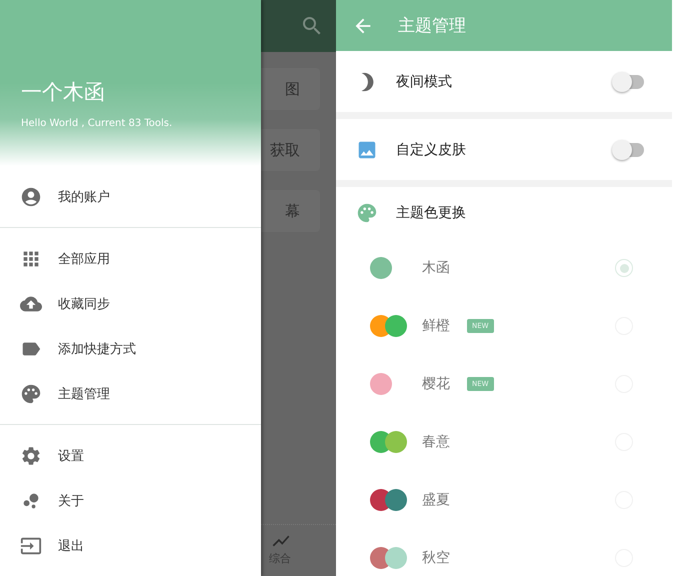 The image size is (673, 576). Describe the element at coordinates (436, 500) in the screenshot. I see `theme-name: 盛夏` at that location.